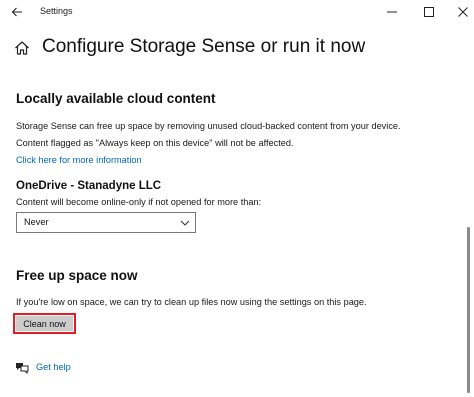 This screenshot has height=397, width=474. What do you see at coordinates (468, 310) in the screenshot?
I see `scrollbar` at bounding box center [468, 310].